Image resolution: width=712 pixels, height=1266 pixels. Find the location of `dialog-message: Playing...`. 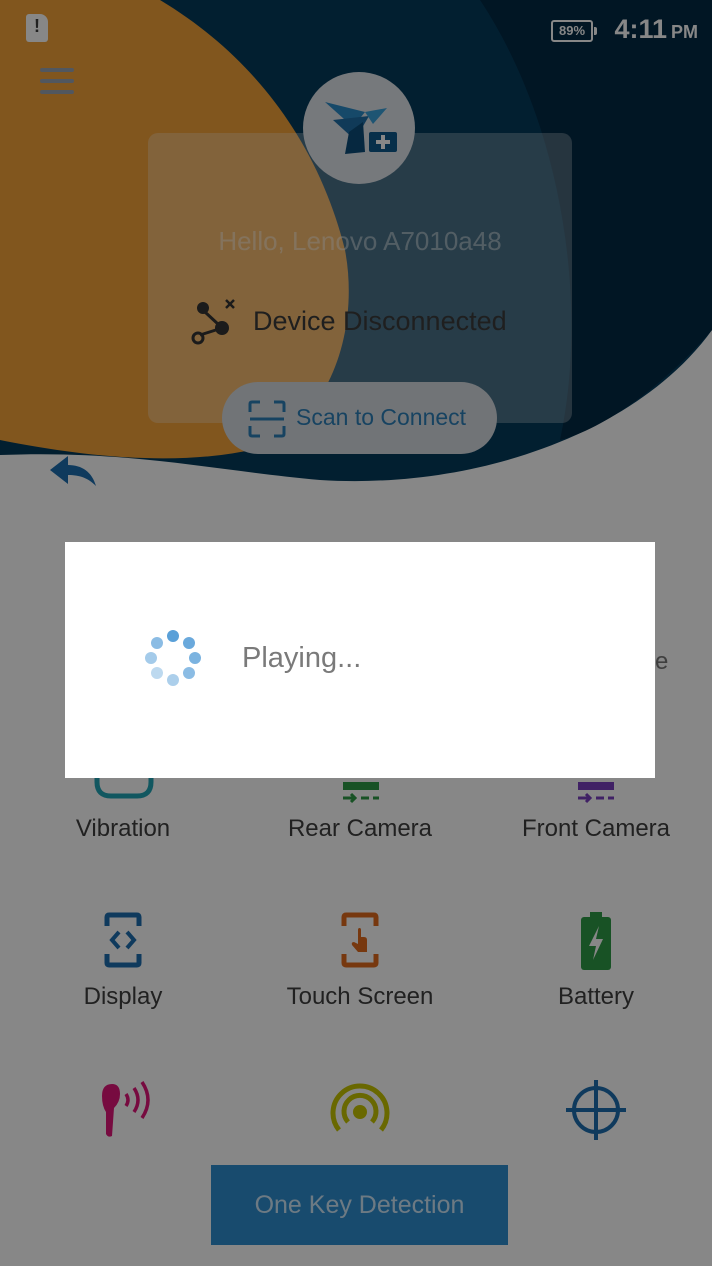

dialog-message: Playing... is located at coordinates (302, 658).